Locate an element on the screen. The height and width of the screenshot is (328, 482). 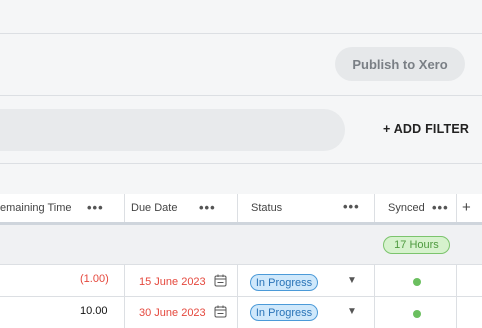
top-divider is located at coordinates (241, 33).